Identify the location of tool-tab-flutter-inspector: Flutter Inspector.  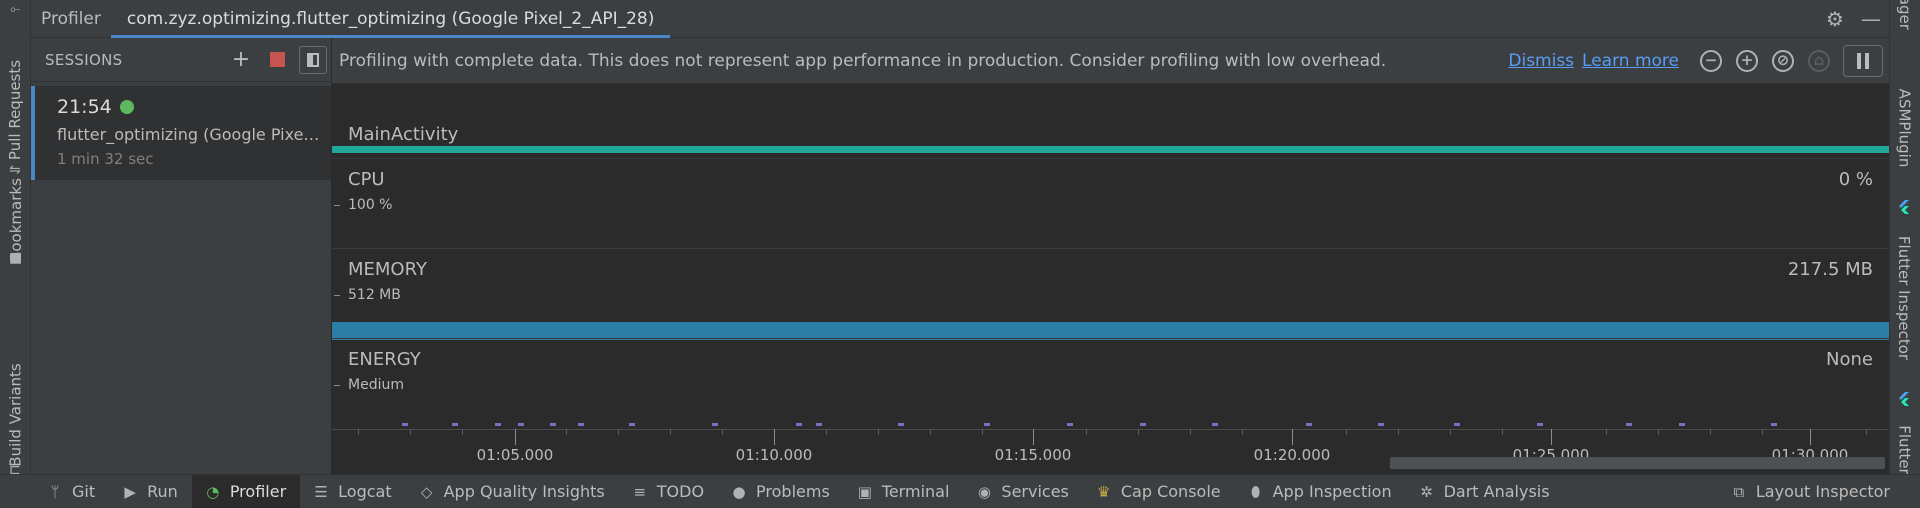
(1904, 285).